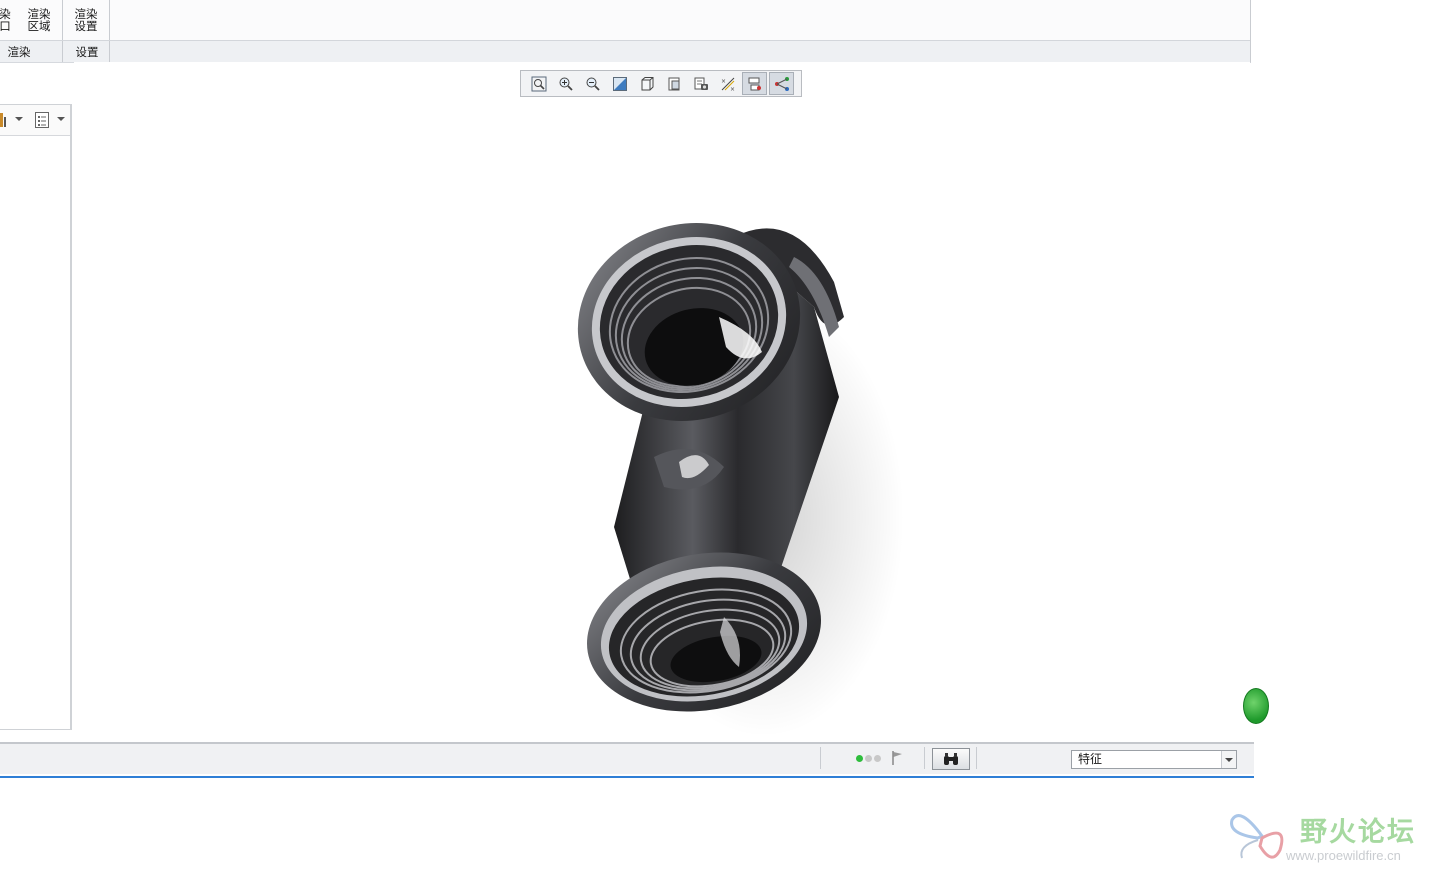 The image size is (1440, 874). What do you see at coordinates (627, 777) in the screenshot?
I see `taskbar-accent-line` at bounding box center [627, 777].